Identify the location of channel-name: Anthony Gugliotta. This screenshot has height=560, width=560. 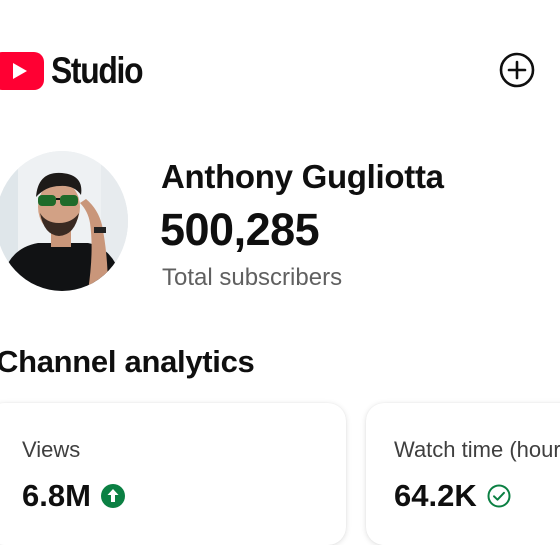
(302, 176).